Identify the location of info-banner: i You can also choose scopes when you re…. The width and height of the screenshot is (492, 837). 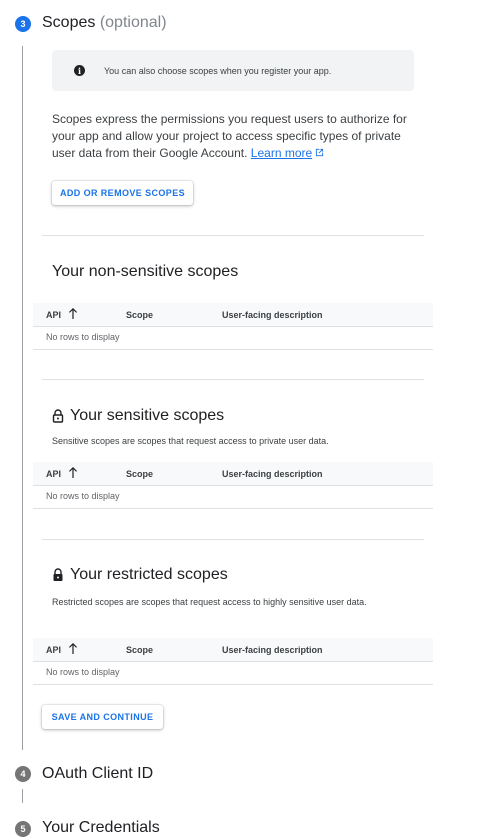
(233, 70).